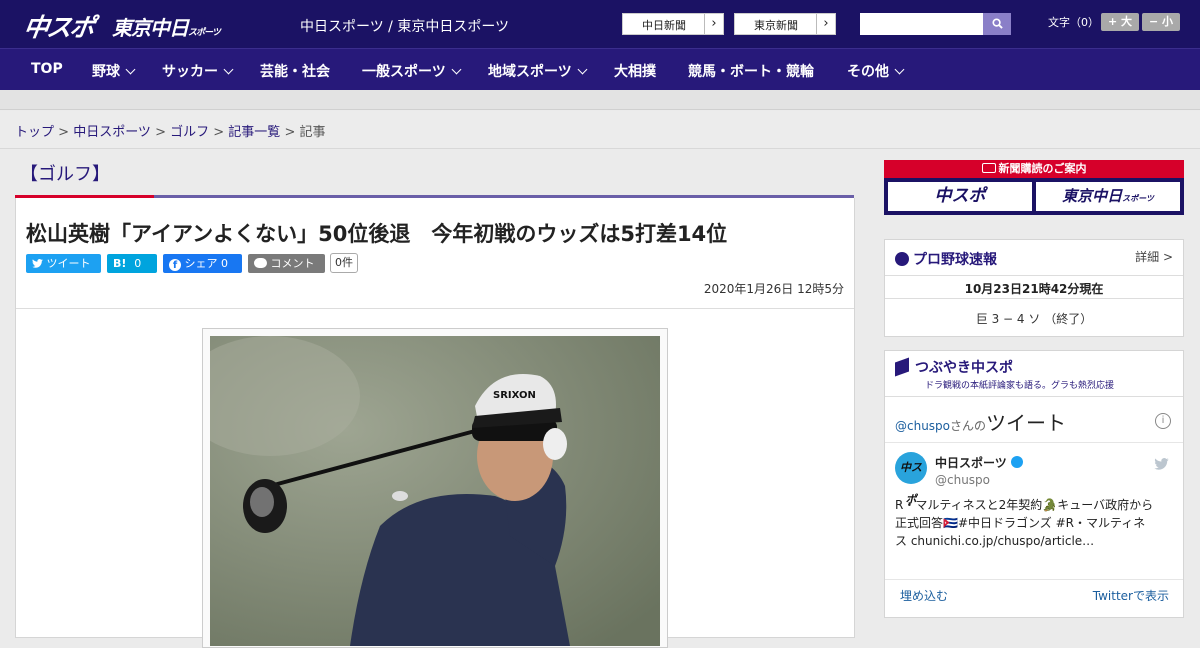 Image resolution: width=1200 pixels, height=648 pixels. I want to click on breadcrumb-golf: ゴルフ, so click(189, 132).